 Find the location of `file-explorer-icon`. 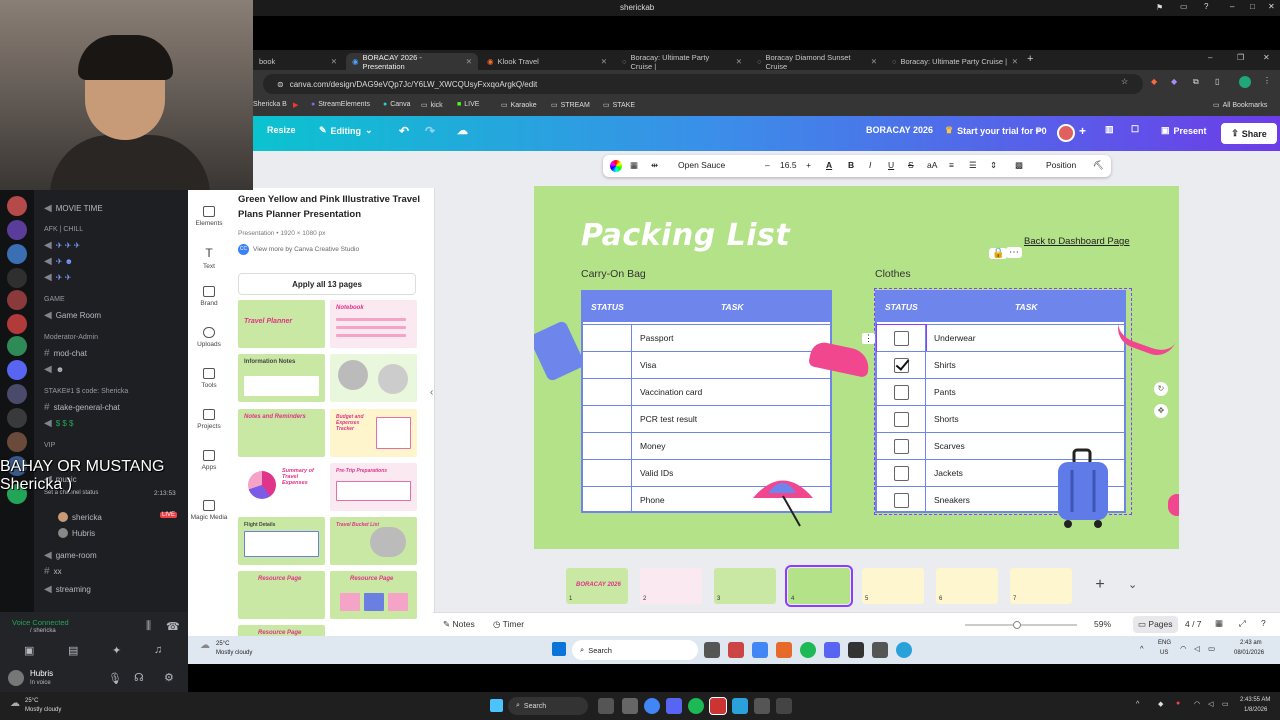

file-explorer-icon is located at coordinates (630, 706).